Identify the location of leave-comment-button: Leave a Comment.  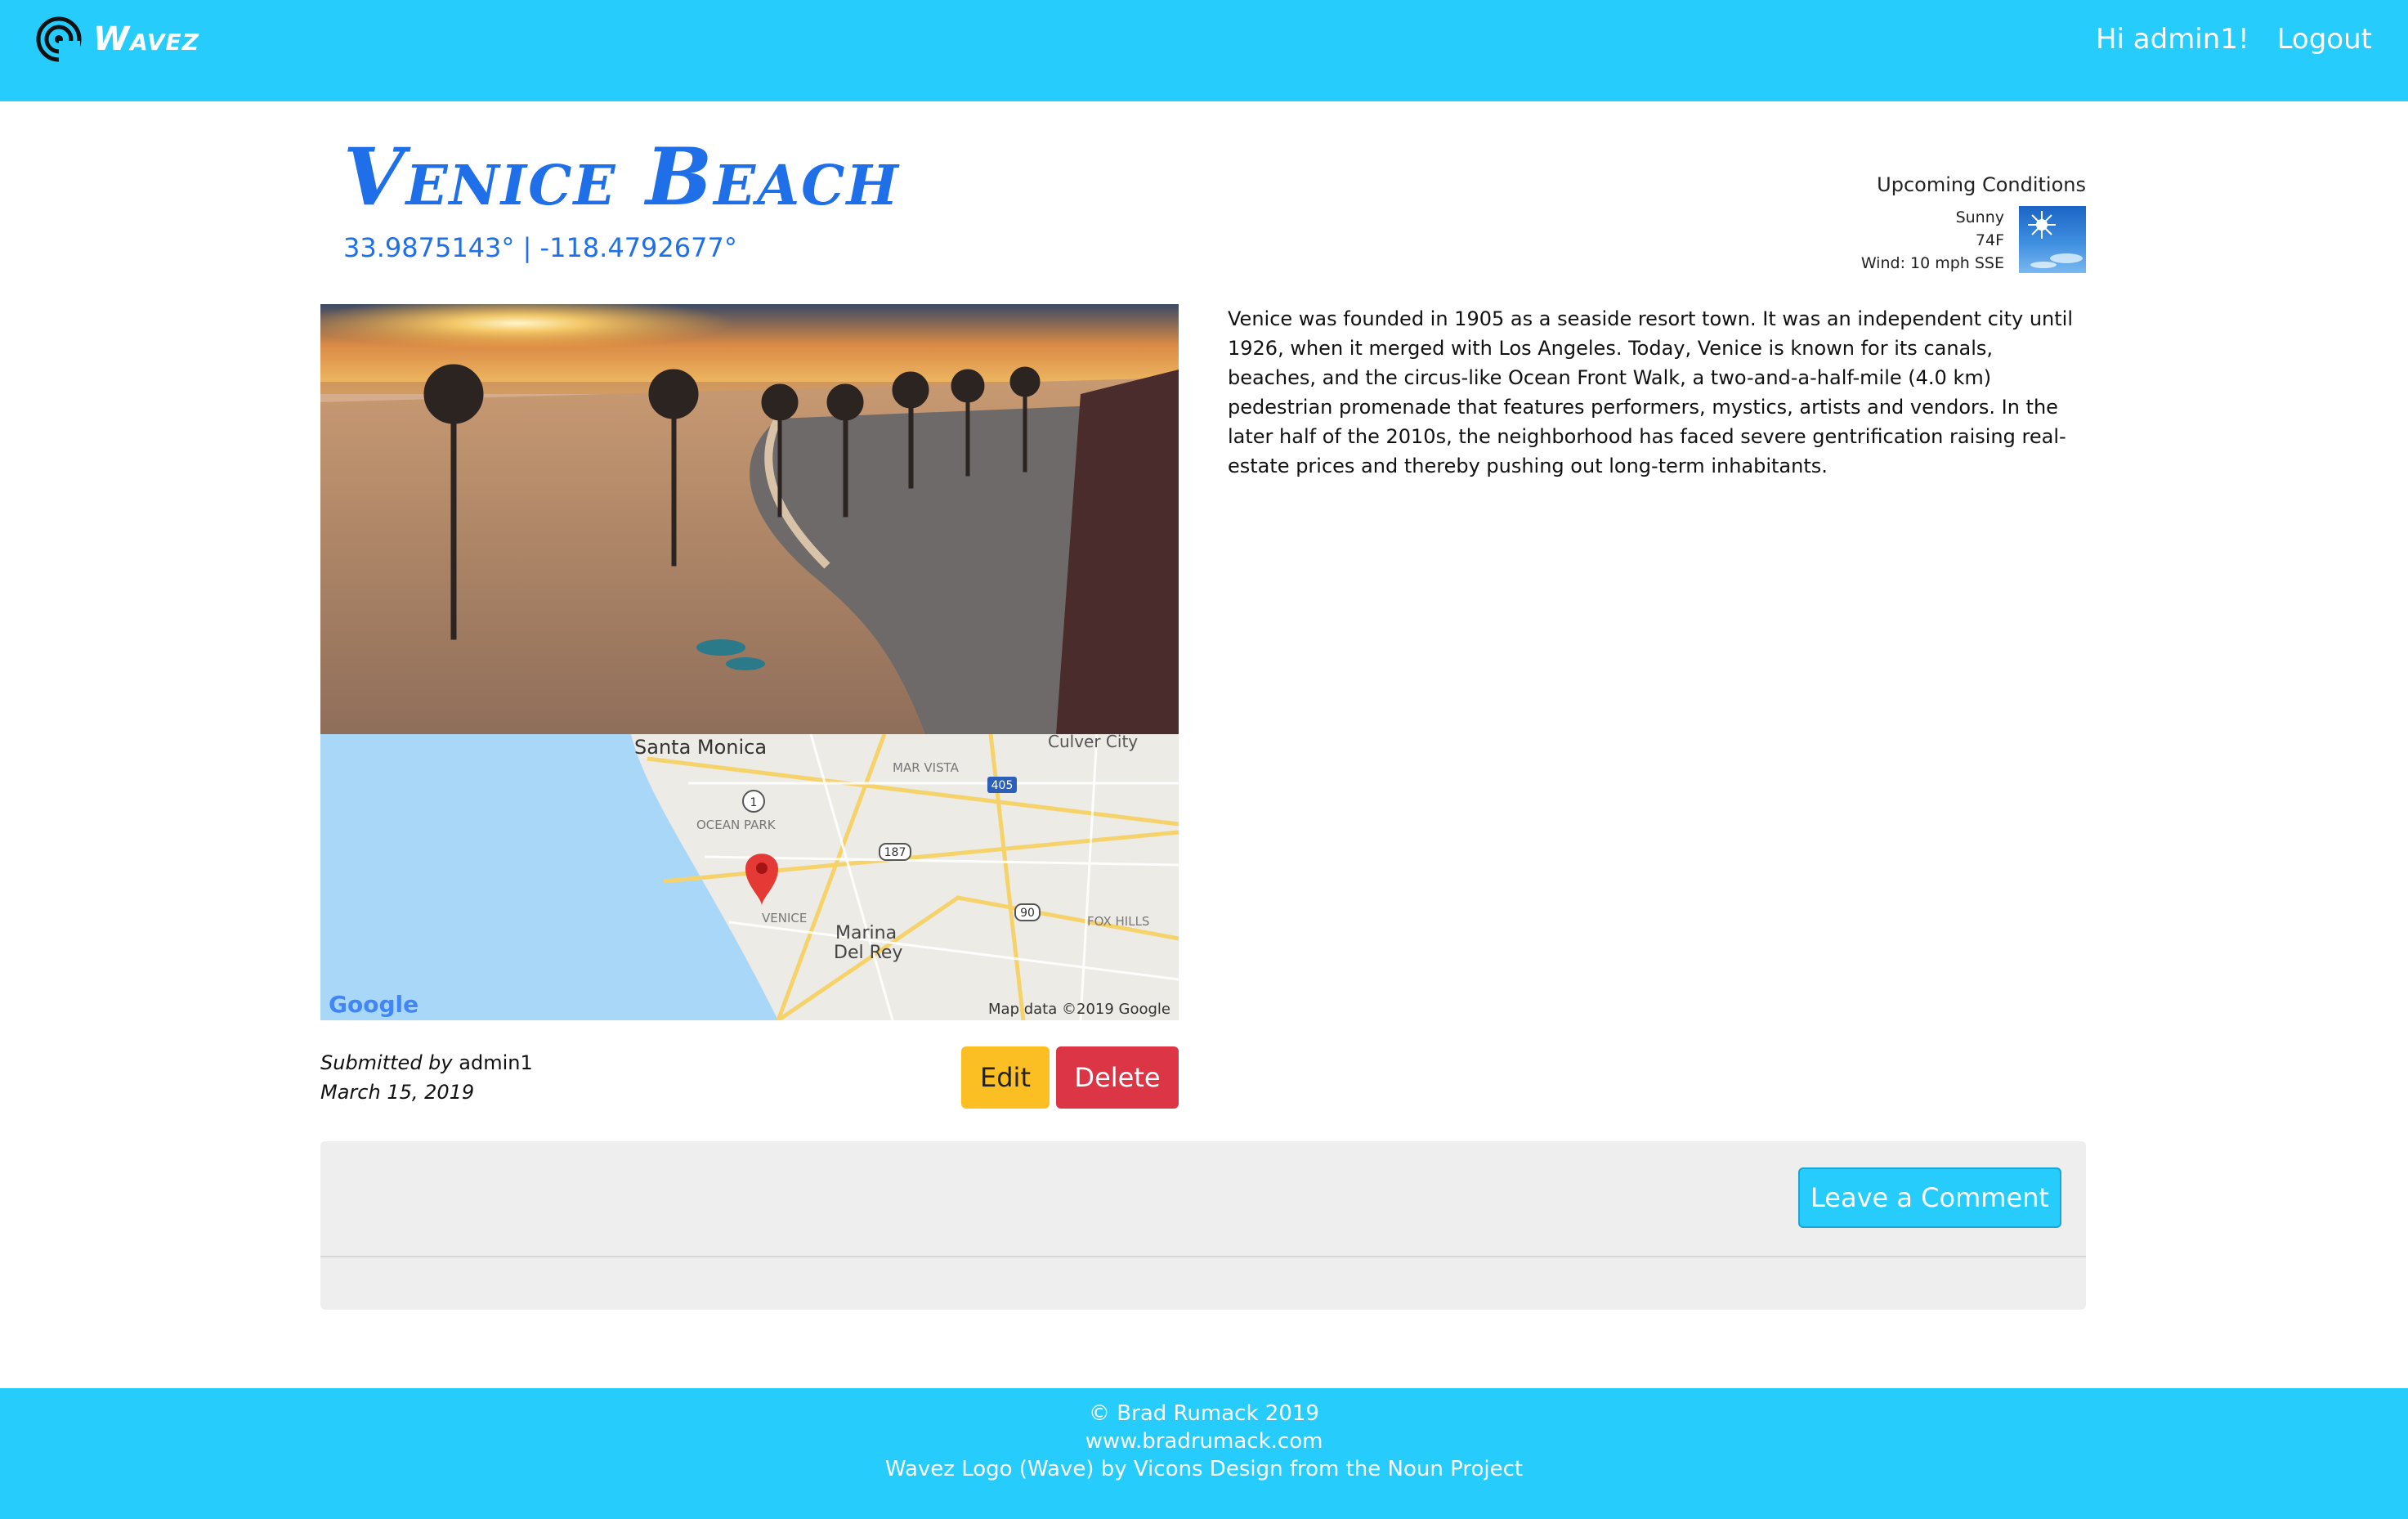
(1930, 1197).